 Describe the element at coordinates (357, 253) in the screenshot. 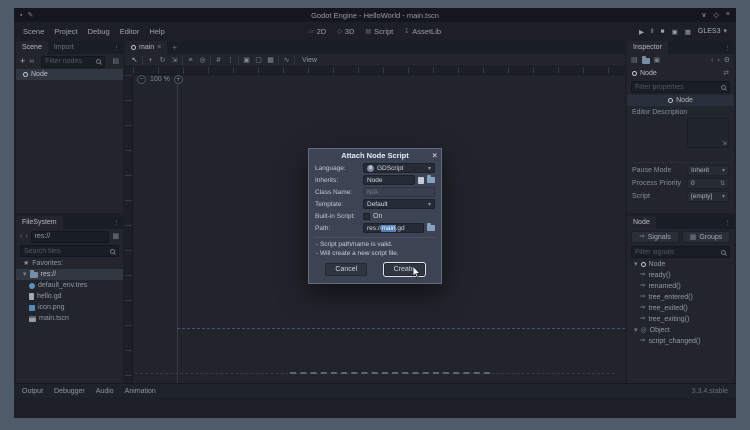

I see `info-message: - Will create a new script file.` at that location.